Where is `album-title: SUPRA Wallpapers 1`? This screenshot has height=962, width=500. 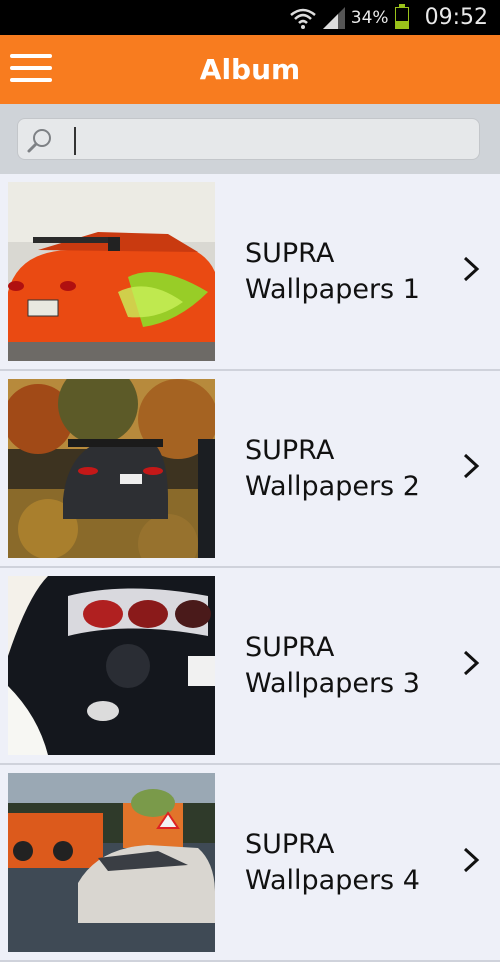
album-title: SUPRA Wallpapers 1 is located at coordinates (332, 271).